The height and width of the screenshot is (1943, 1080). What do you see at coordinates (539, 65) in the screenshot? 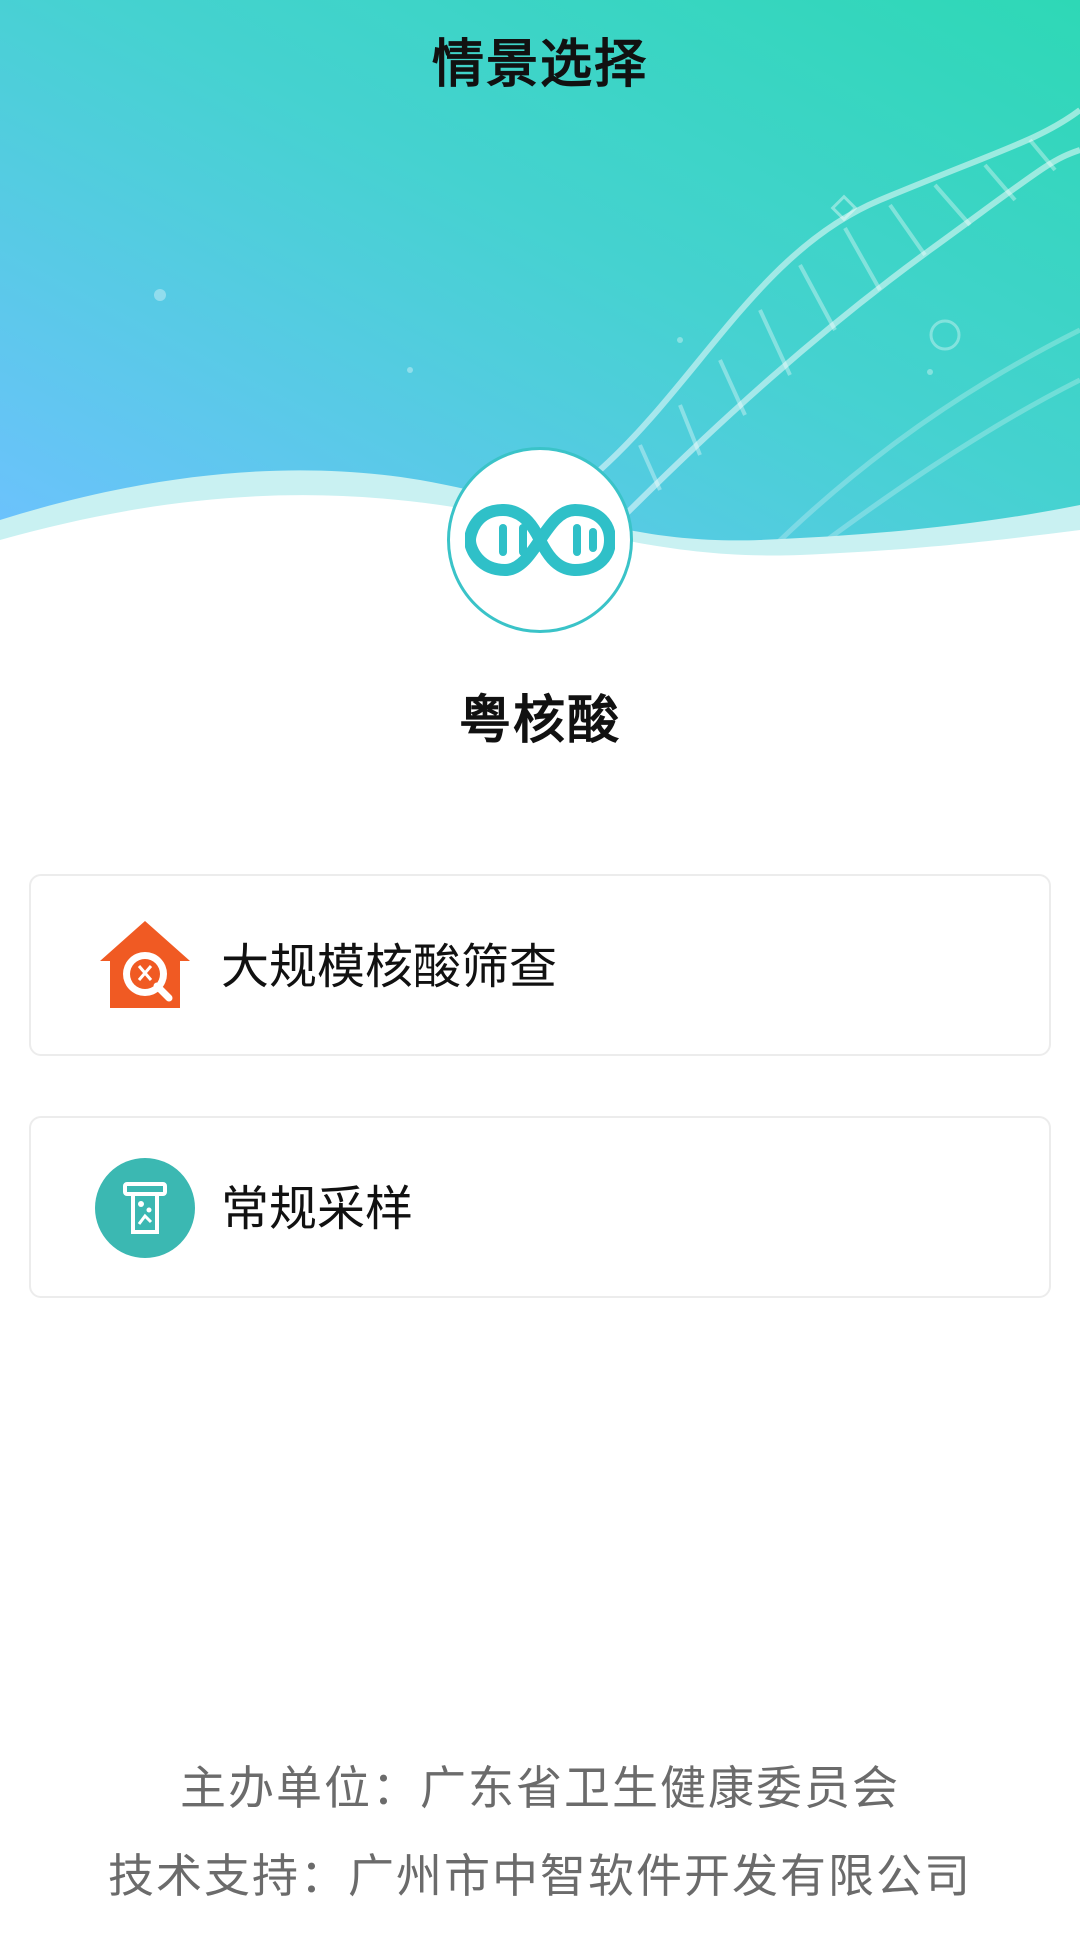
I see `page-title: 情景选择` at bounding box center [539, 65].